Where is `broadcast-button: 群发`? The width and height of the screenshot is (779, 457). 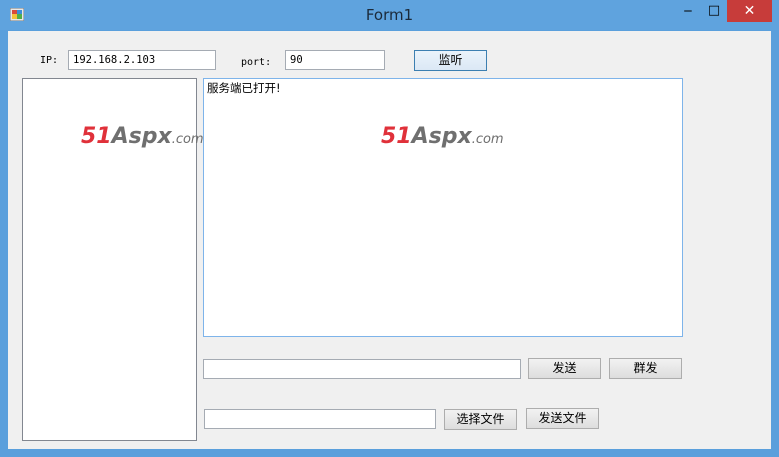 broadcast-button: 群发 is located at coordinates (645, 368).